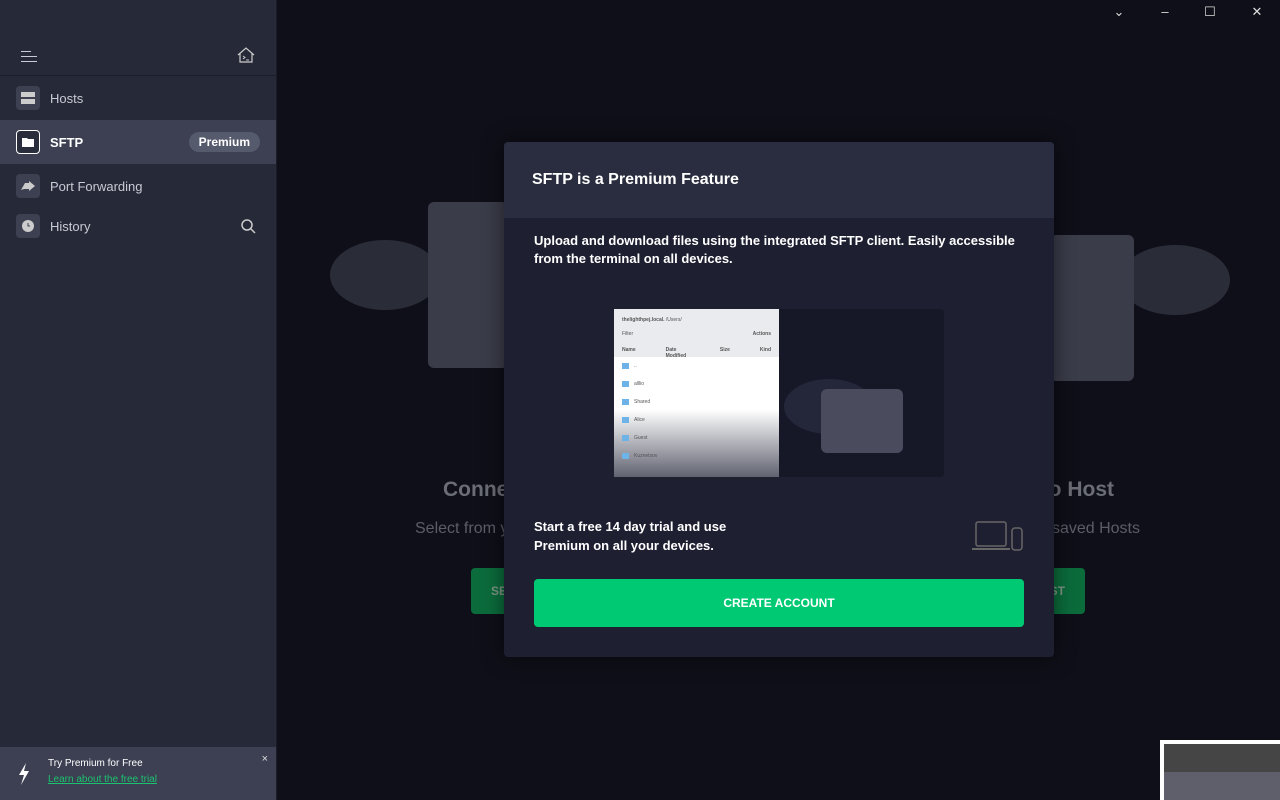  Describe the element at coordinates (29, 58) in the screenshot. I see `menu-icon` at that location.